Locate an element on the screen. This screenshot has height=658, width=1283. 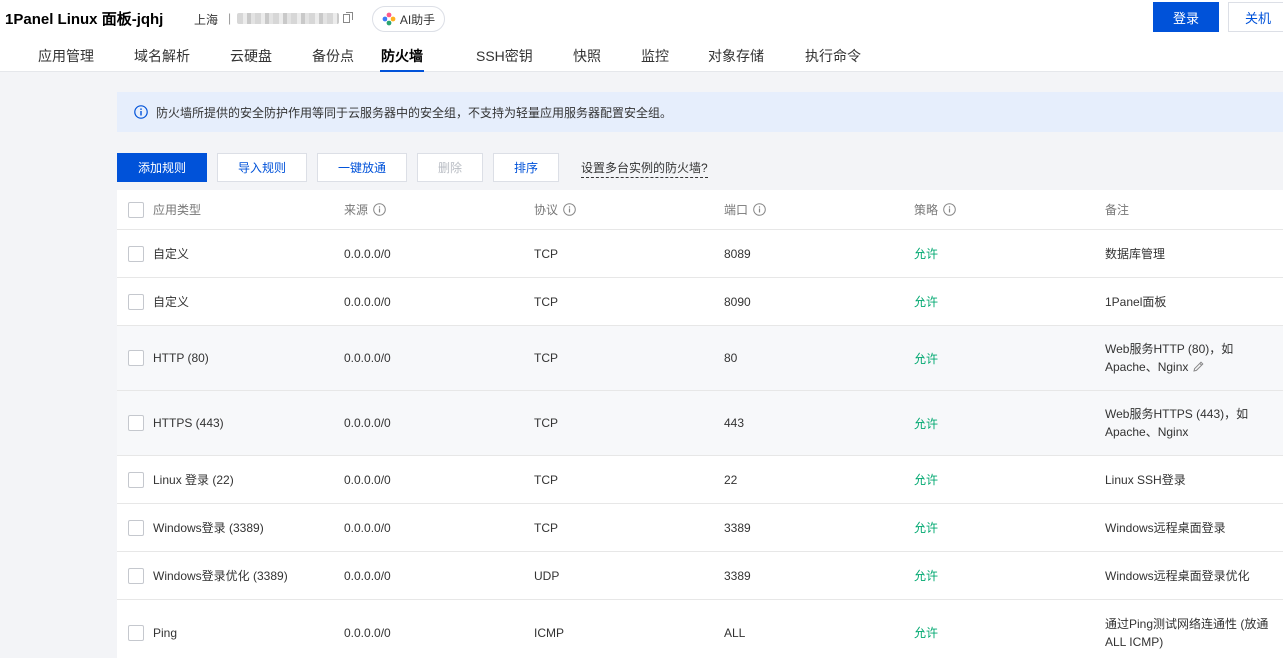
cell-note: Web服务HTTPS (443)，如Apache、Nginx is located at coordinates (1185, 423).